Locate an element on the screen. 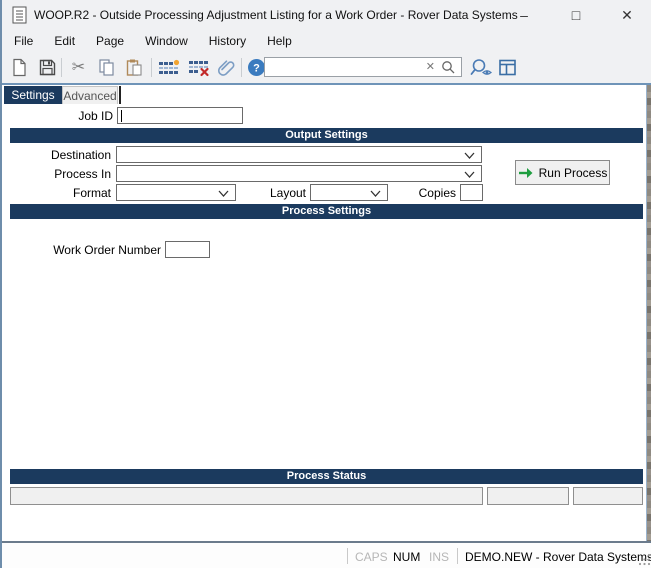  find-view-icon is located at coordinates (482, 67).